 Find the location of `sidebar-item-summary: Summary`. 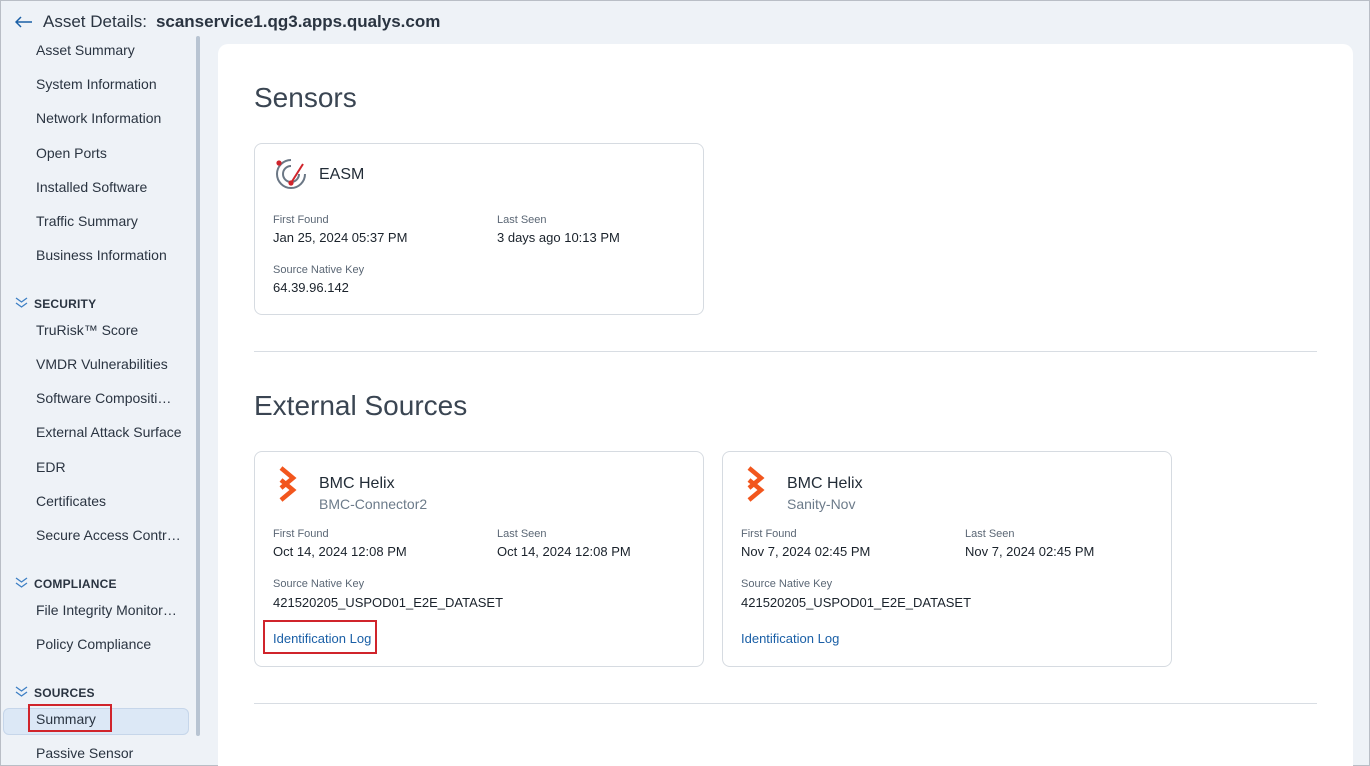

sidebar-item-summary: Summary is located at coordinates (66, 719).